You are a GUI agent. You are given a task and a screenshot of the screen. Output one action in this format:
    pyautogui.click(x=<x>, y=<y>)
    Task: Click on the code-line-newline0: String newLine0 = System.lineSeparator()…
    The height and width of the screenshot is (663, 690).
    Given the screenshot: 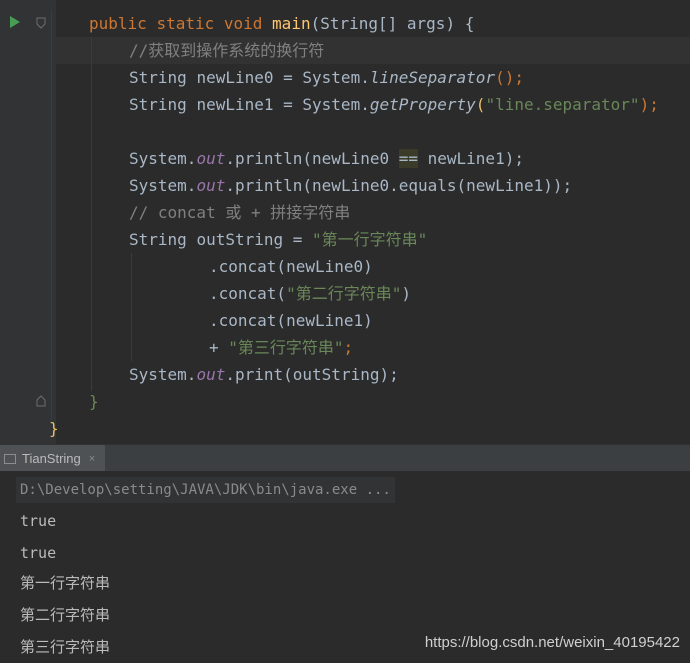 What is the action you would take?
    pyautogui.click(x=326, y=77)
    